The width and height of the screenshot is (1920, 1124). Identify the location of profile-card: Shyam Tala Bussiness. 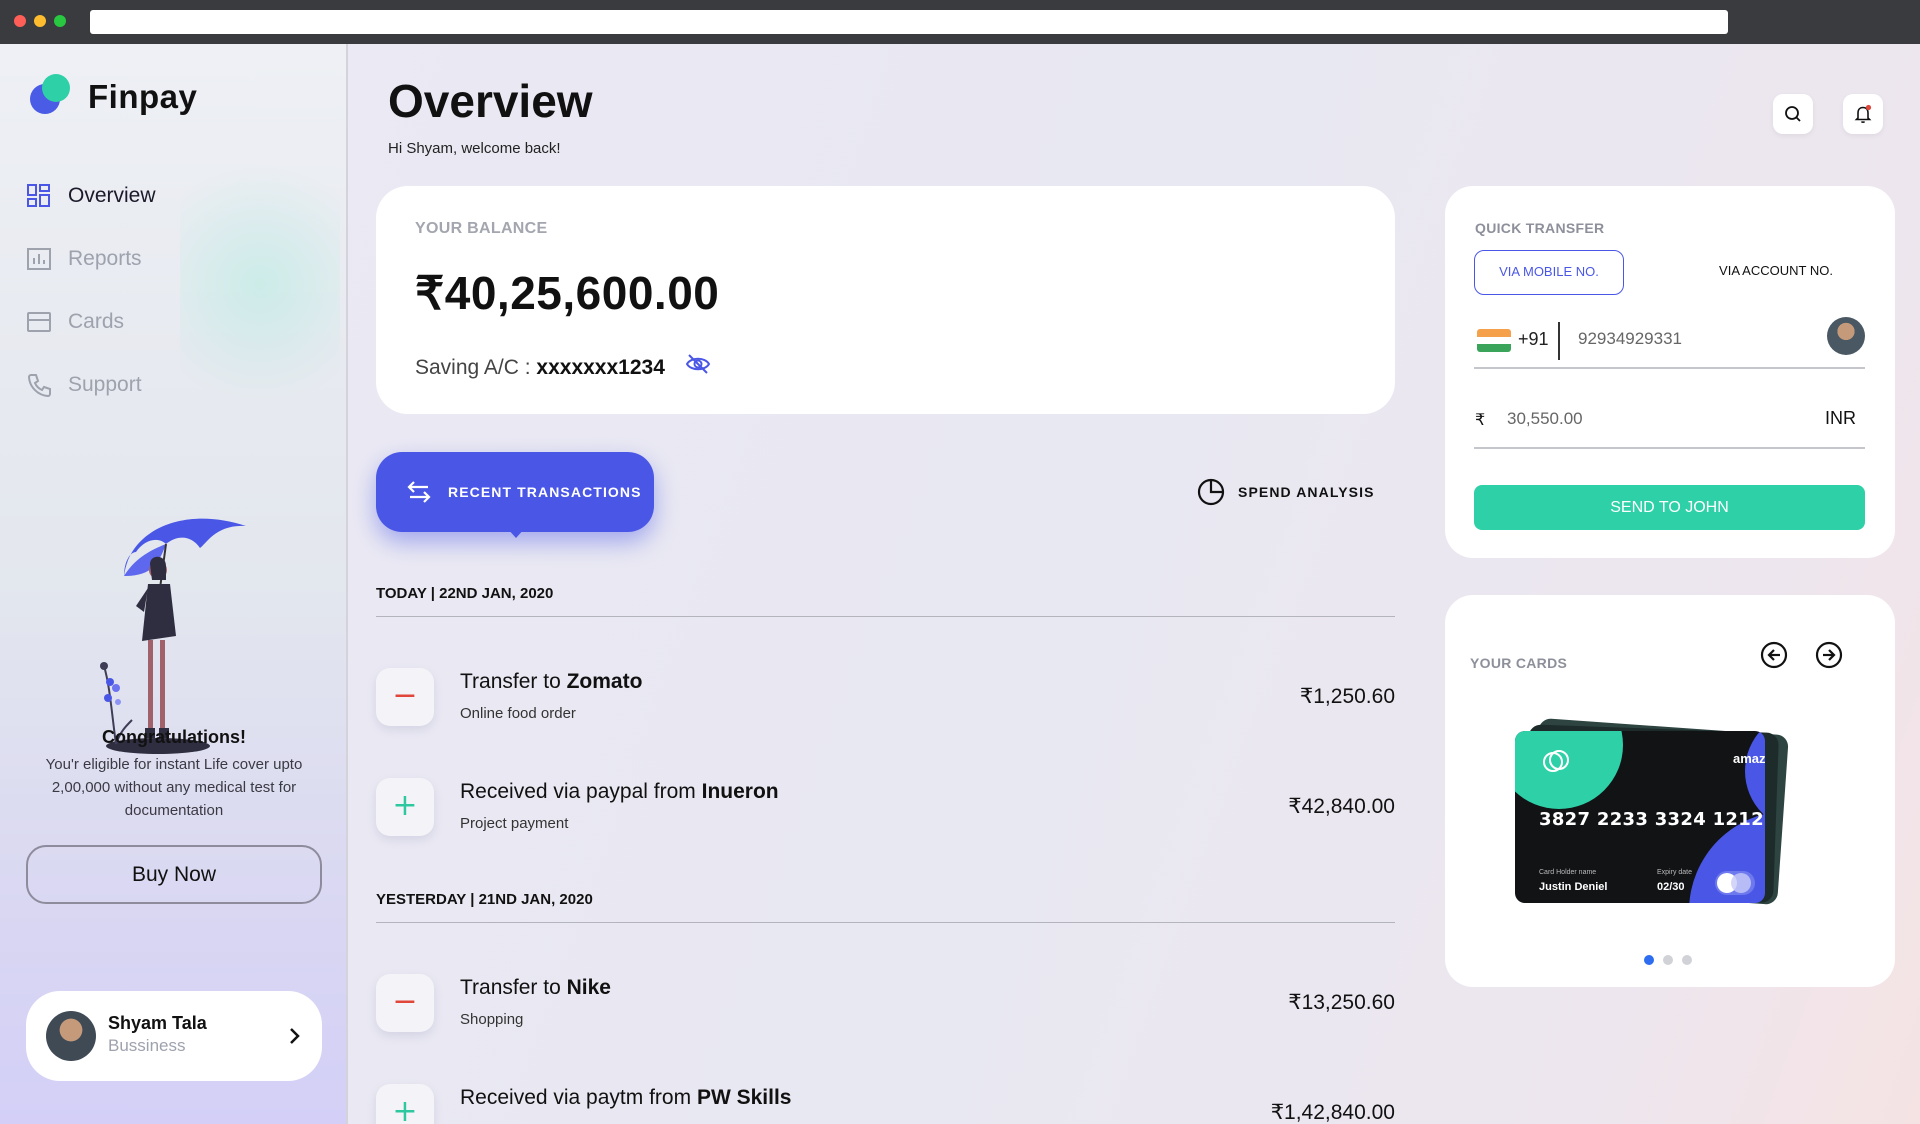
(174, 1036).